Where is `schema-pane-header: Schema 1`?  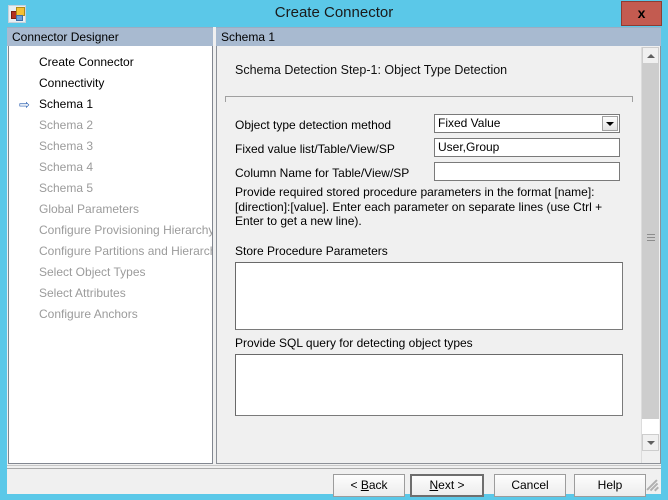
schema-pane-header: Schema 1 is located at coordinates (438, 36).